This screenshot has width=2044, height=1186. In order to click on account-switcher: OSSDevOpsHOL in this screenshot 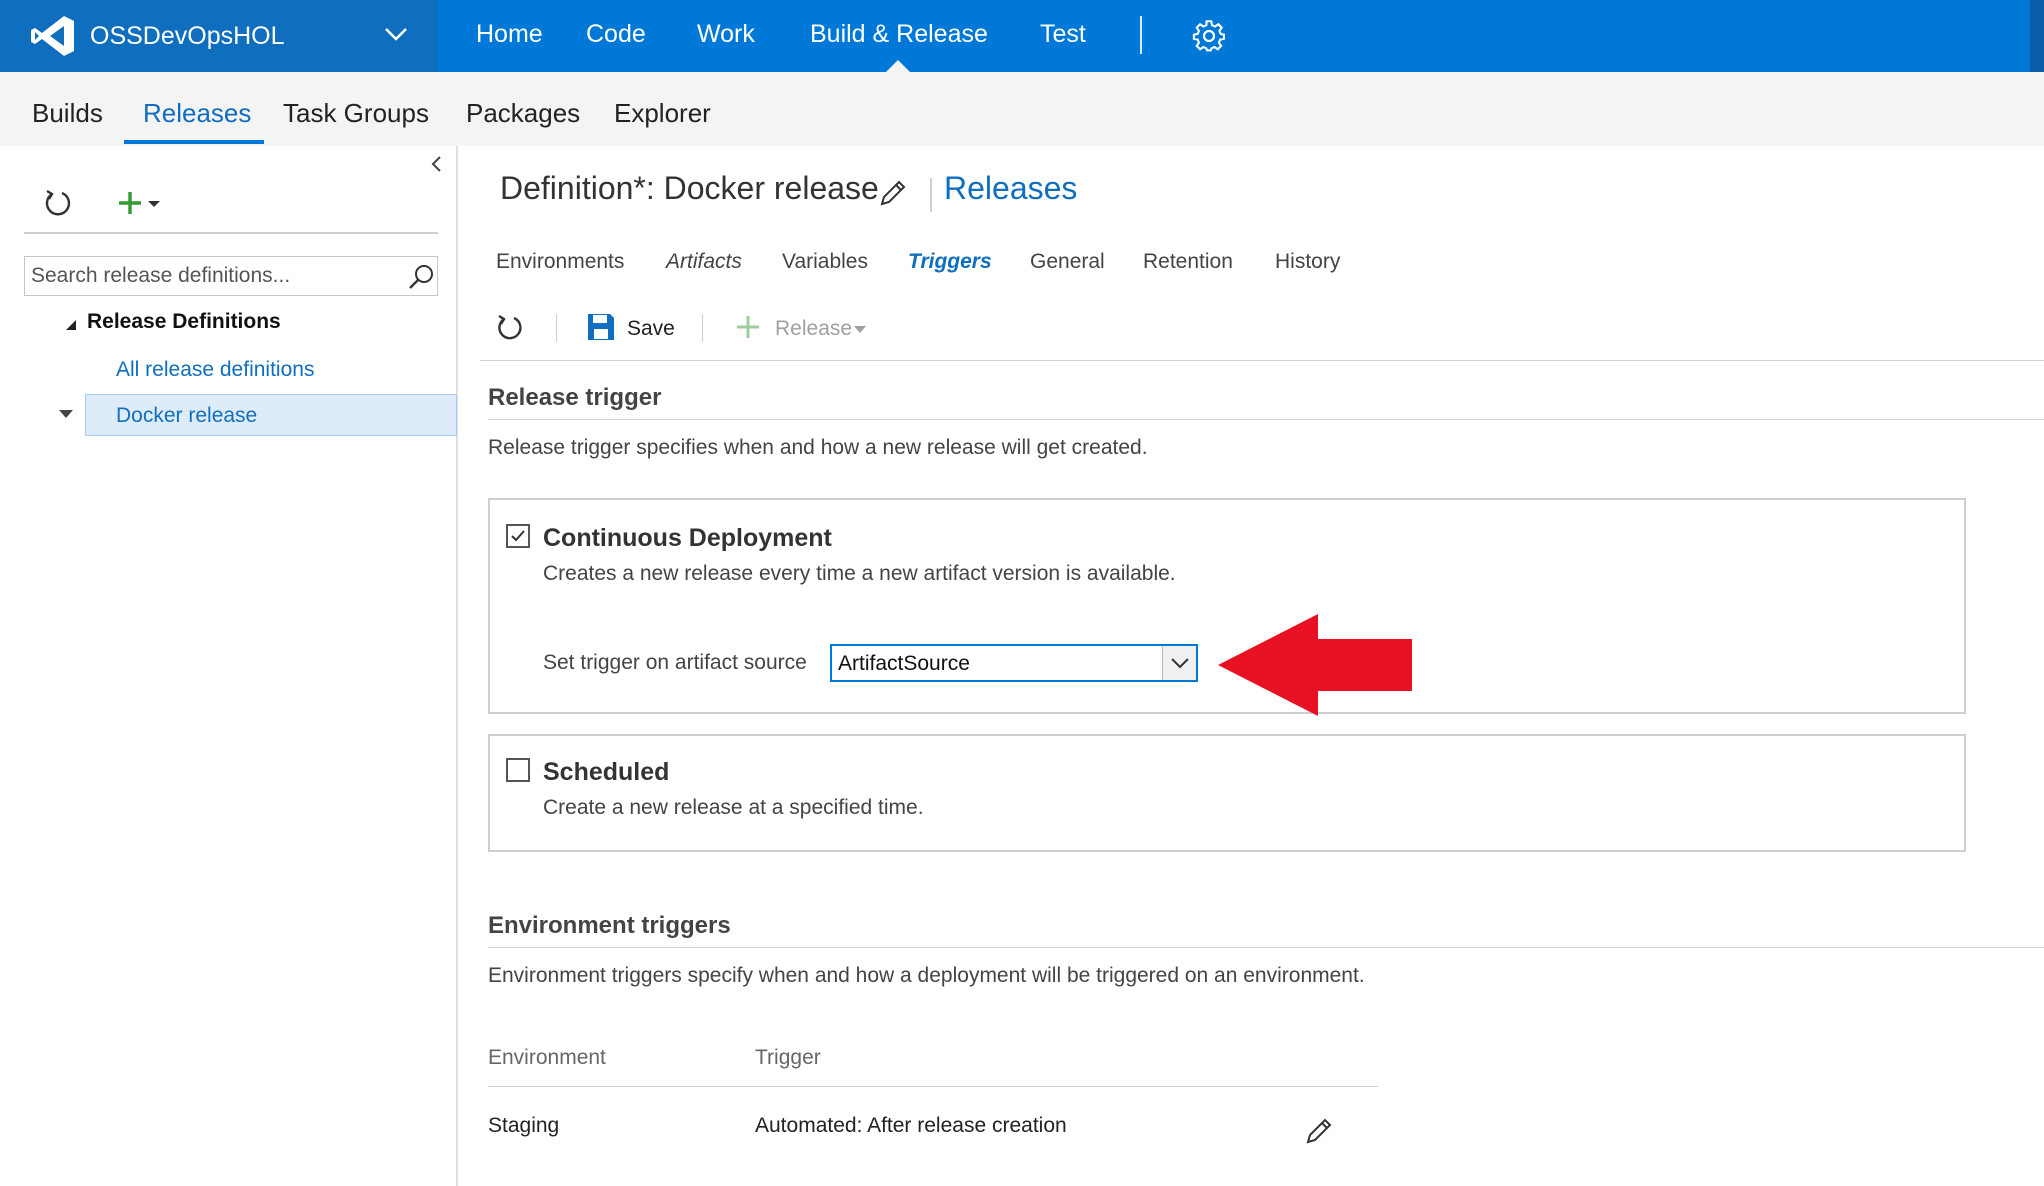, I will do `click(219, 36)`.